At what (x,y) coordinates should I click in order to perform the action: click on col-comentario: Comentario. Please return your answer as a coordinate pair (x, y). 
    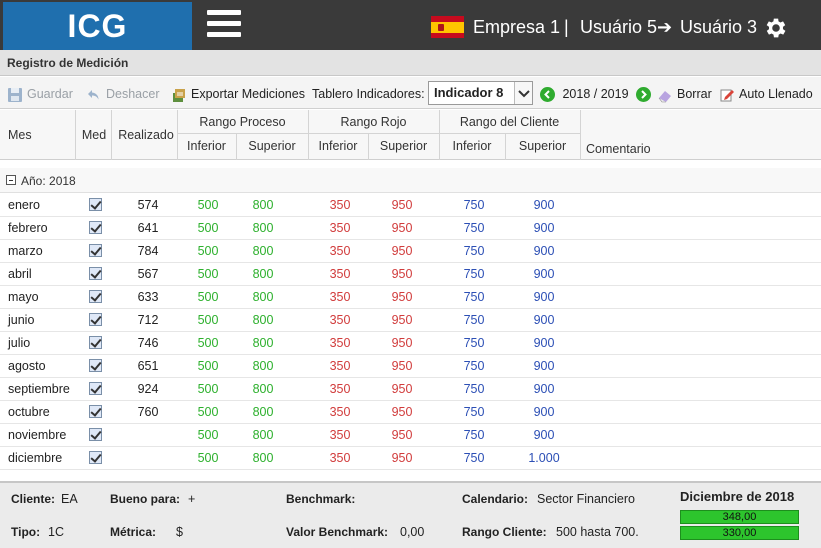
    Looking at the image, I should click on (618, 149).